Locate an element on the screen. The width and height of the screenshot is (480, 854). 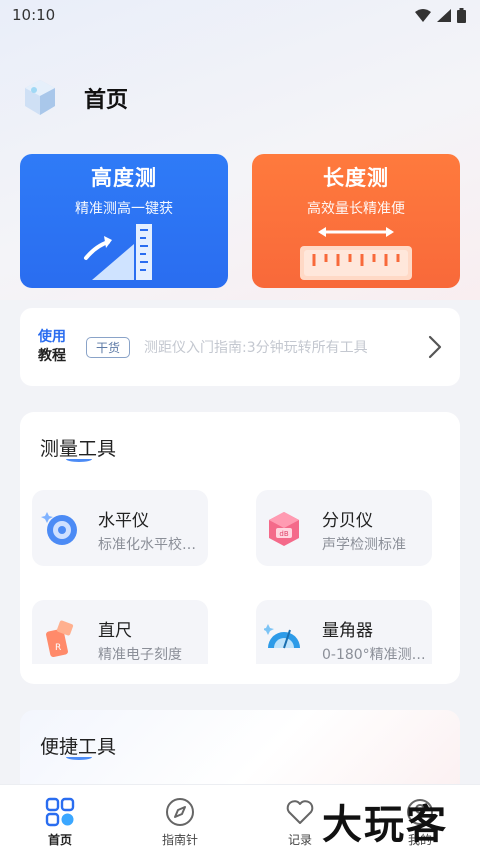
height-card-subtitle: 精准测高一键获 is located at coordinates (124, 209).